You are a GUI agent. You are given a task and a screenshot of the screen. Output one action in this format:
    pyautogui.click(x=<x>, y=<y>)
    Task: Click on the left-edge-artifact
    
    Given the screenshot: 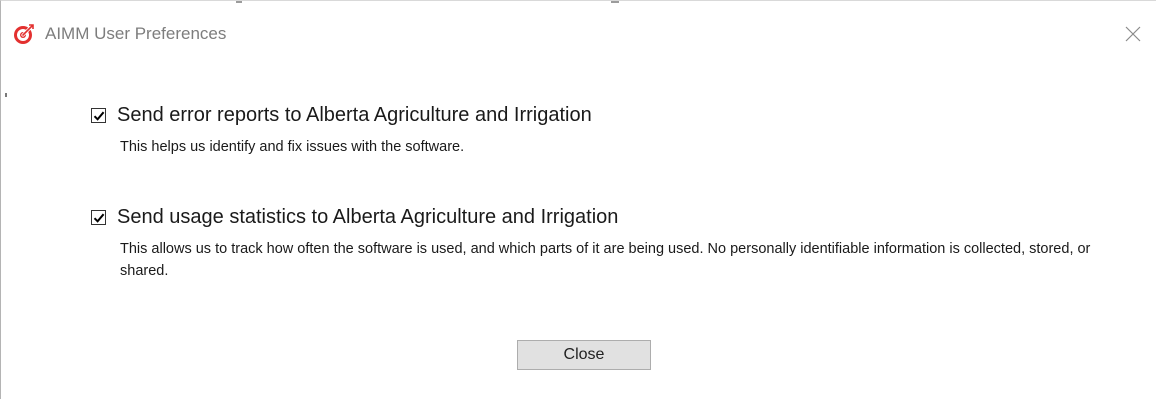 What is the action you would take?
    pyautogui.click(x=6, y=95)
    